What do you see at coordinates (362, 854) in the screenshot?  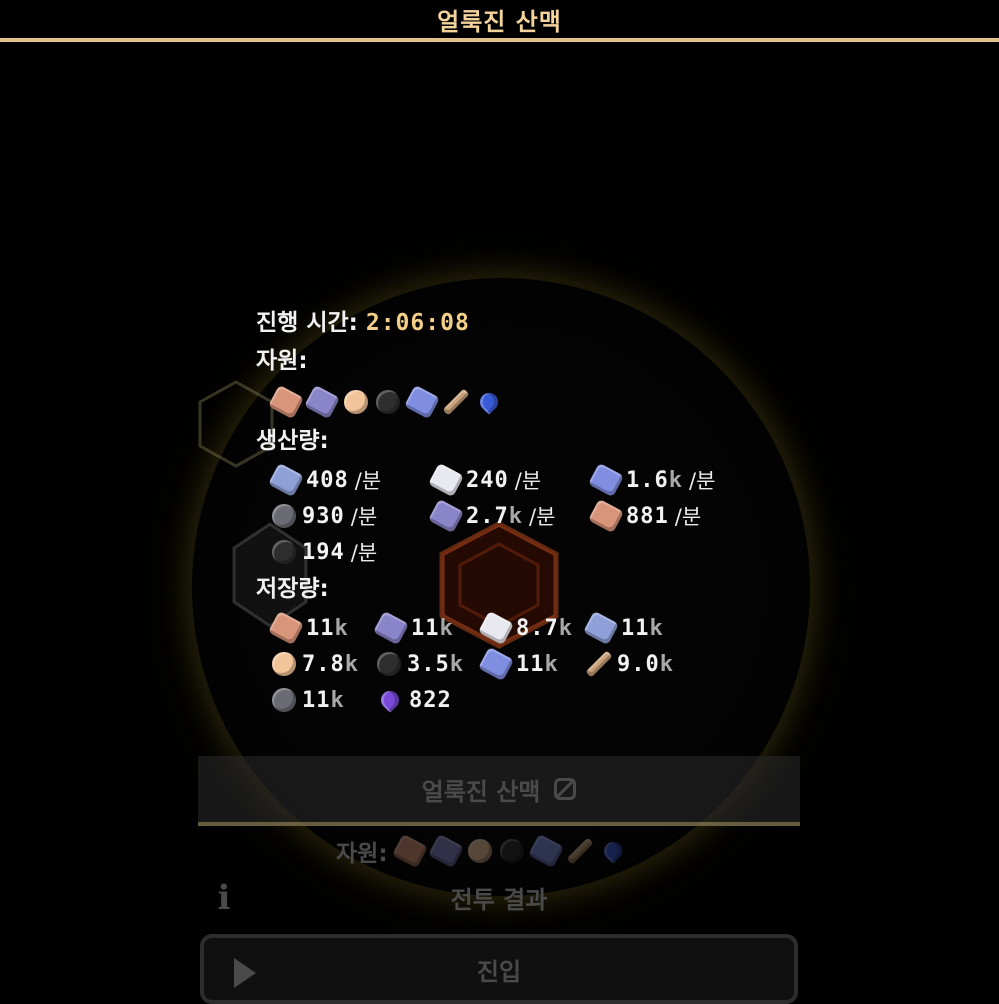 I see `panel-resources-label: 자원:` at bounding box center [362, 854].